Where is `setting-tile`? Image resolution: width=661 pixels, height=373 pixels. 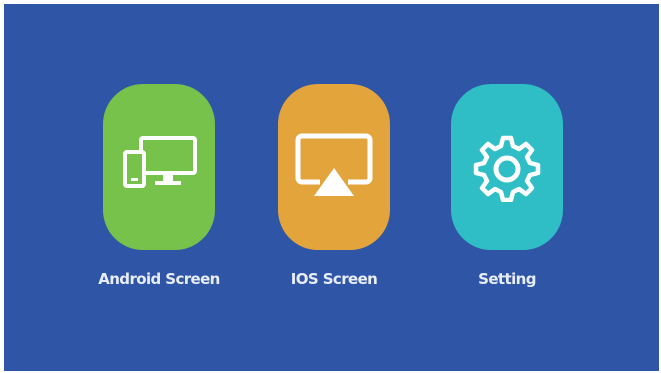
setting-tile is located at coordinates (507, 167).